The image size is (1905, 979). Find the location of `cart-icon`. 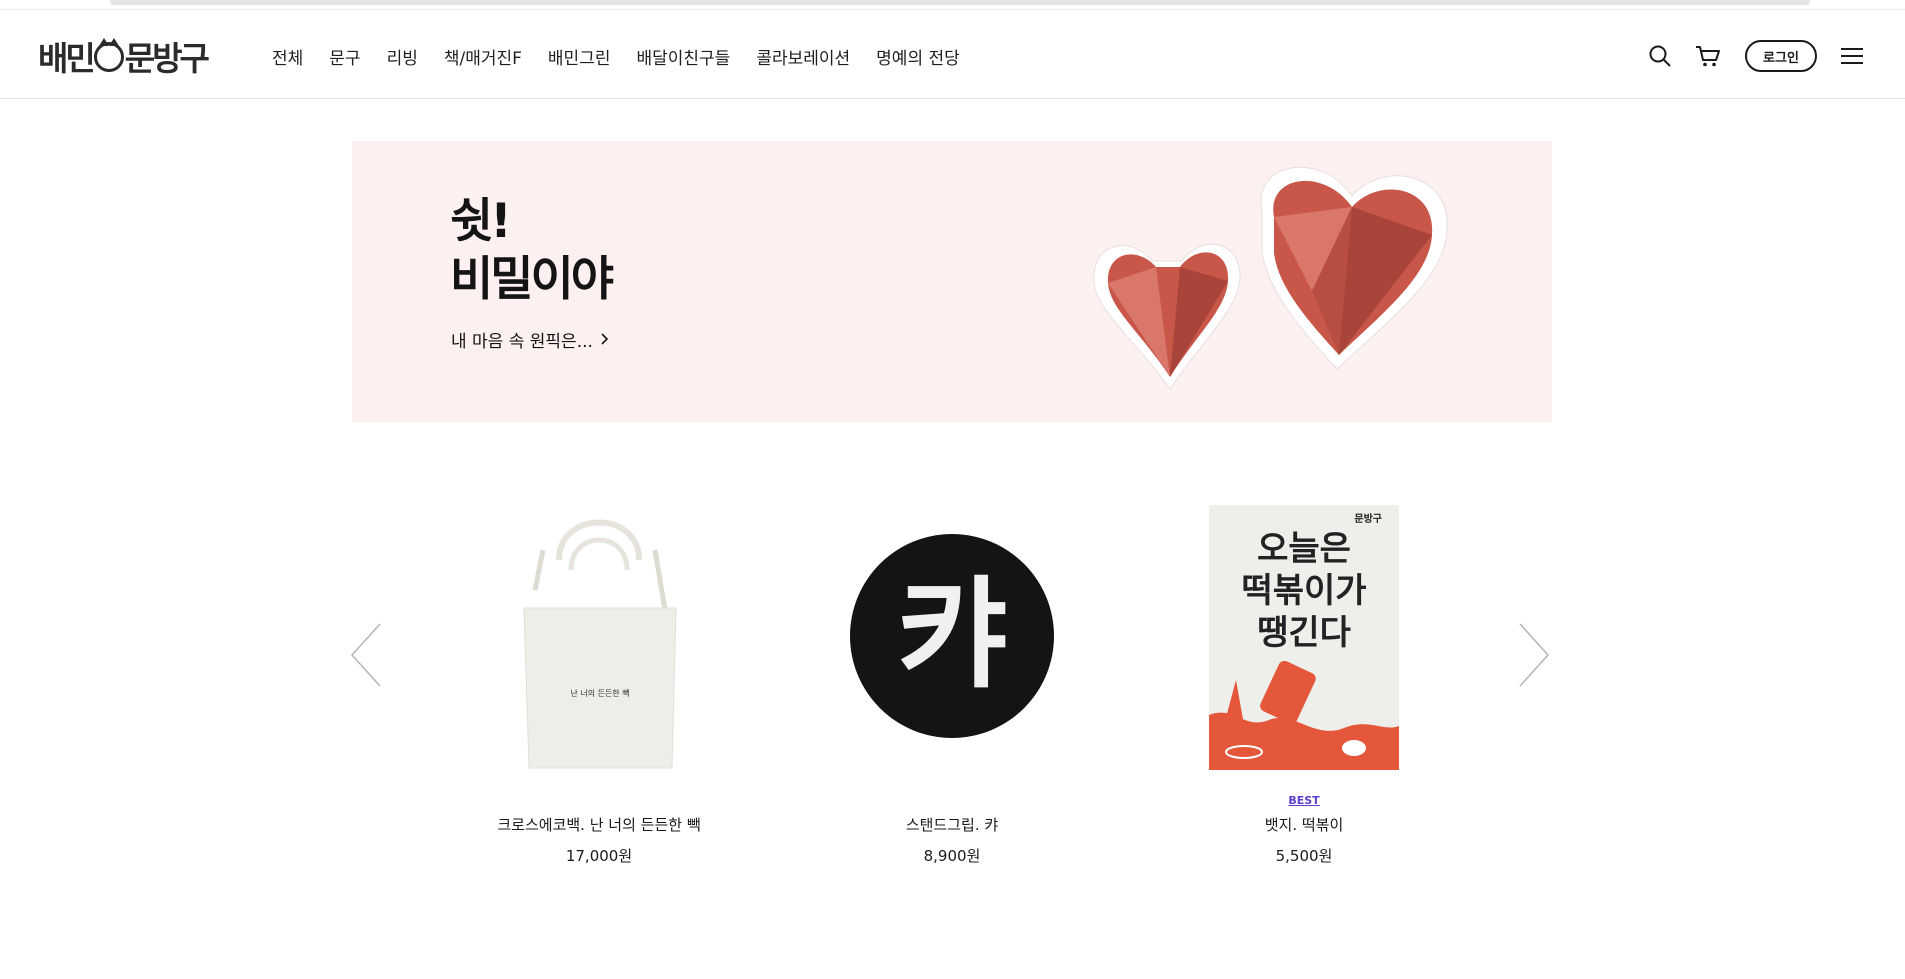

cart-icon is located at coordinates (1708, 56).